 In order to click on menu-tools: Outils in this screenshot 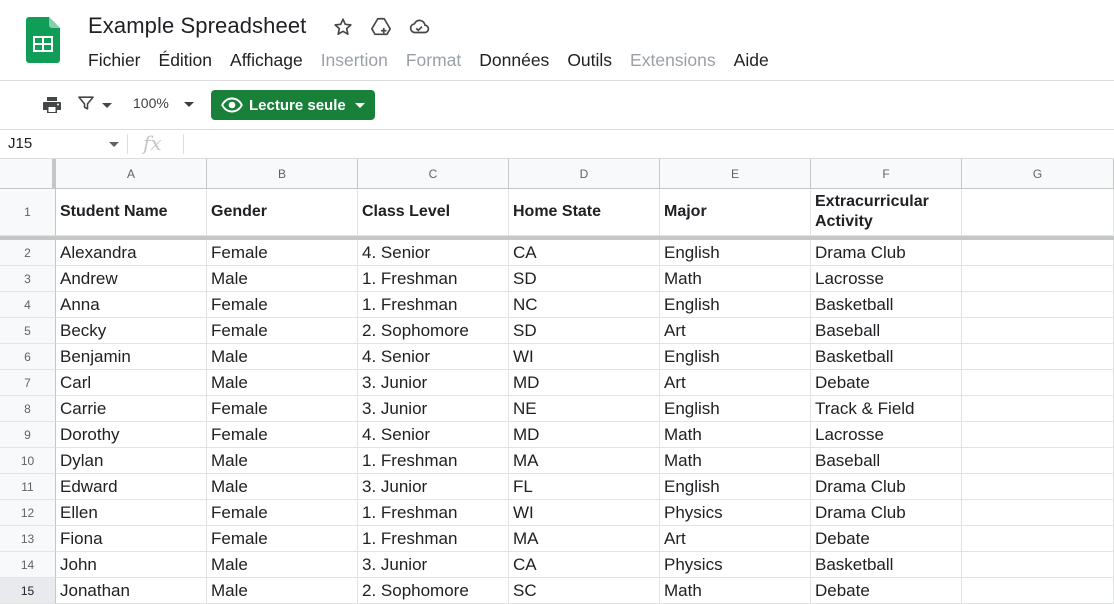, I will do `click(589, 60)`.